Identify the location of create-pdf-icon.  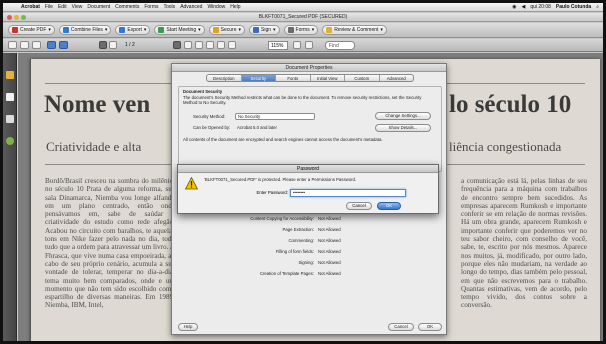
(15, 30).